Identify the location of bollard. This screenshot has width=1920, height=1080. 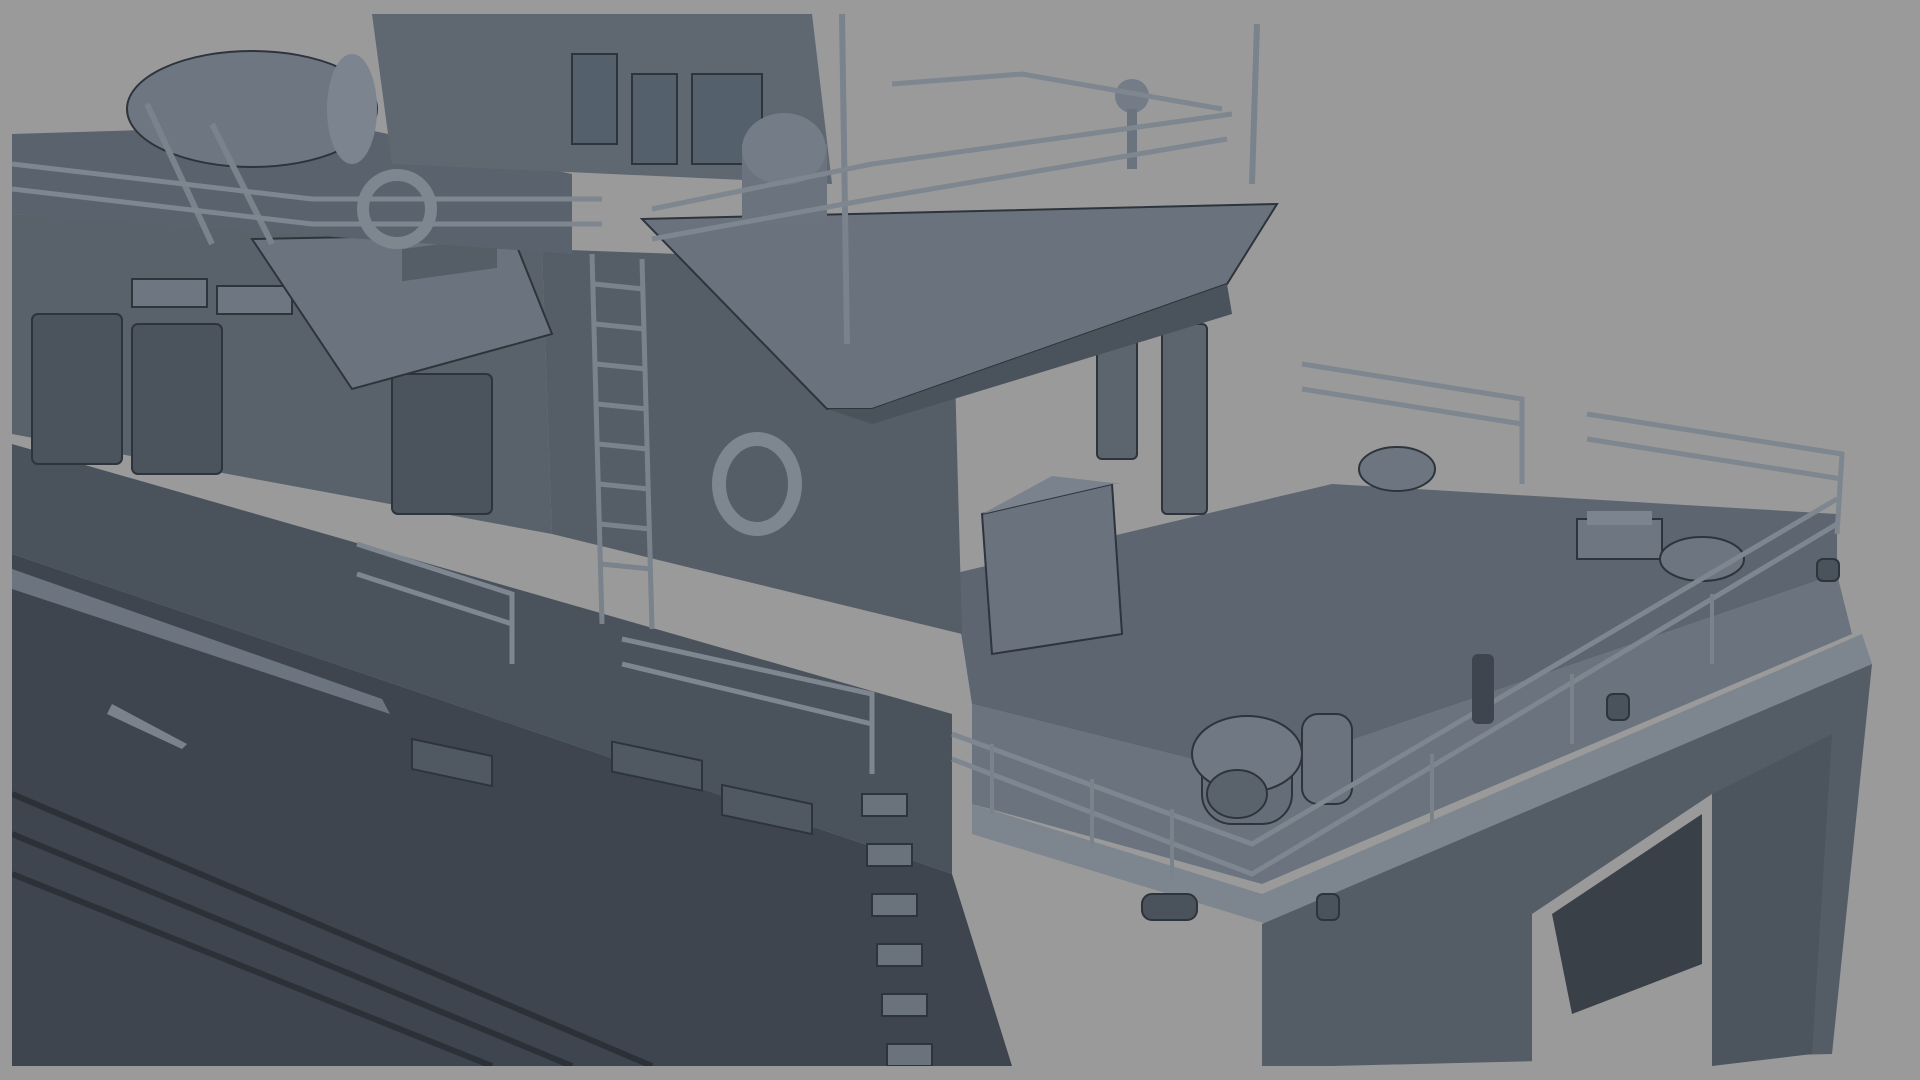
(1483, 689).